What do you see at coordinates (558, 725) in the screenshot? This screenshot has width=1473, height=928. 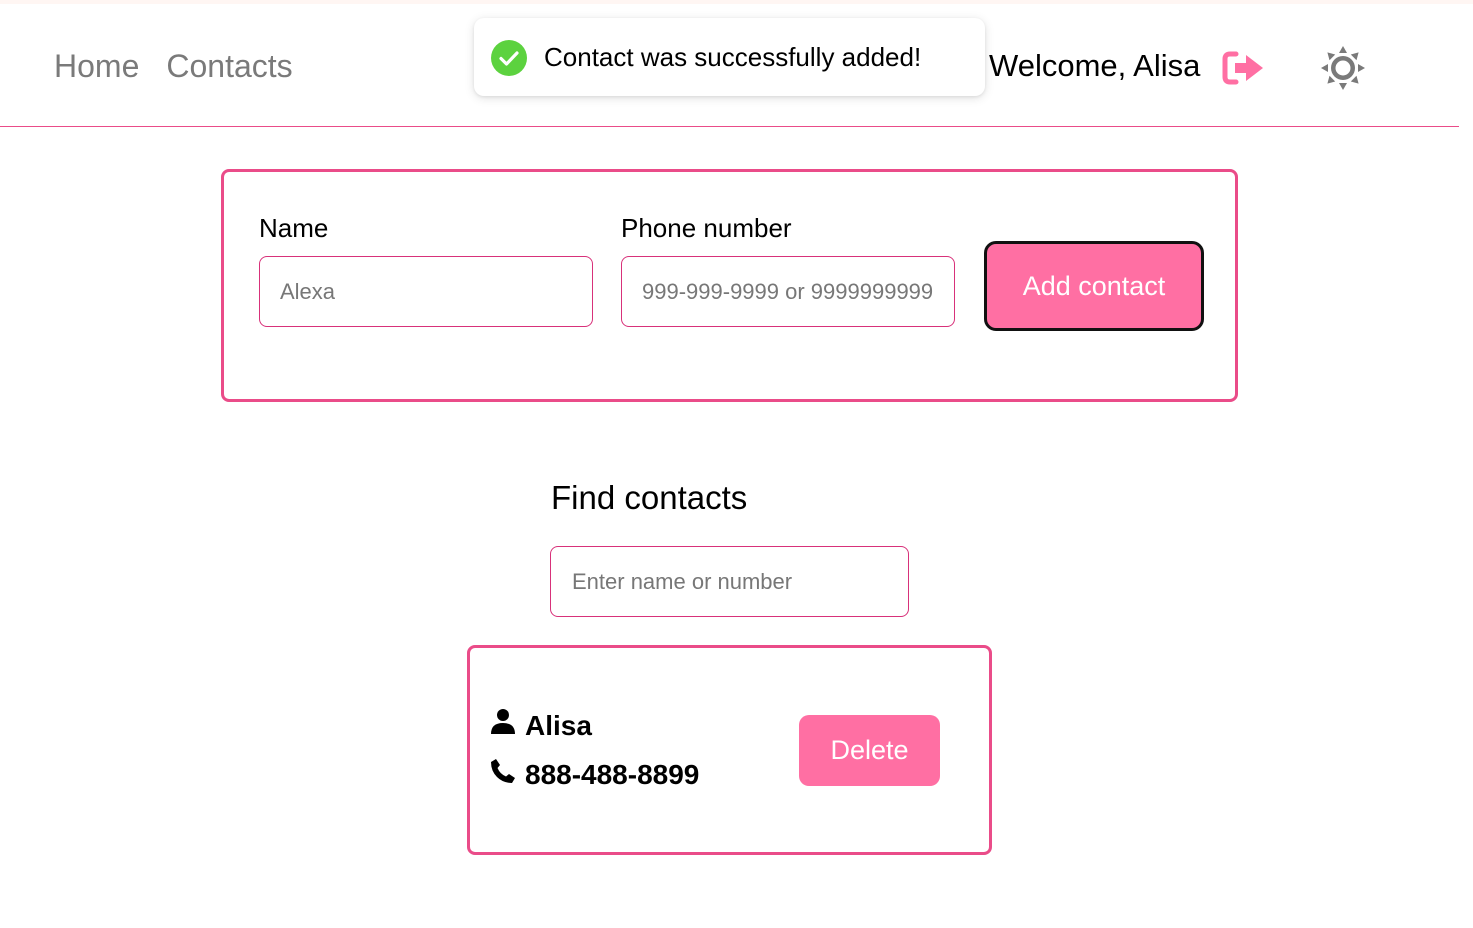 I see `contact-name: Alisa` at bounding box center [558, 725].